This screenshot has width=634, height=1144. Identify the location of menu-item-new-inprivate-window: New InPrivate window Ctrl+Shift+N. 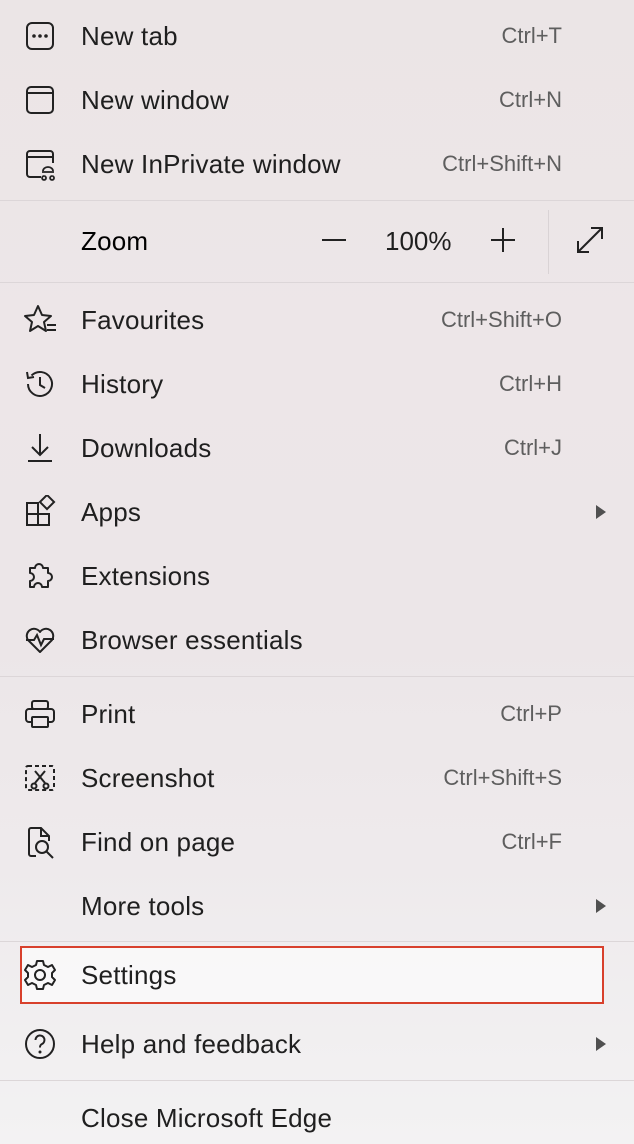
(317, 164).